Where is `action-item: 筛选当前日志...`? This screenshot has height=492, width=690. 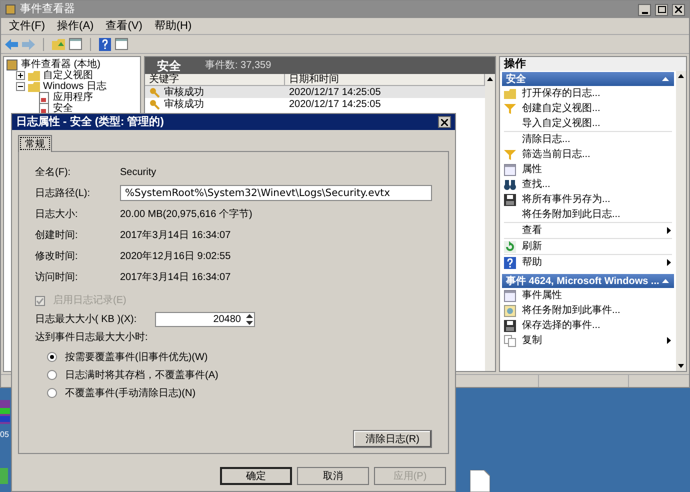
action-item: 筛选当前日志... is located at coordinates (597, 154).